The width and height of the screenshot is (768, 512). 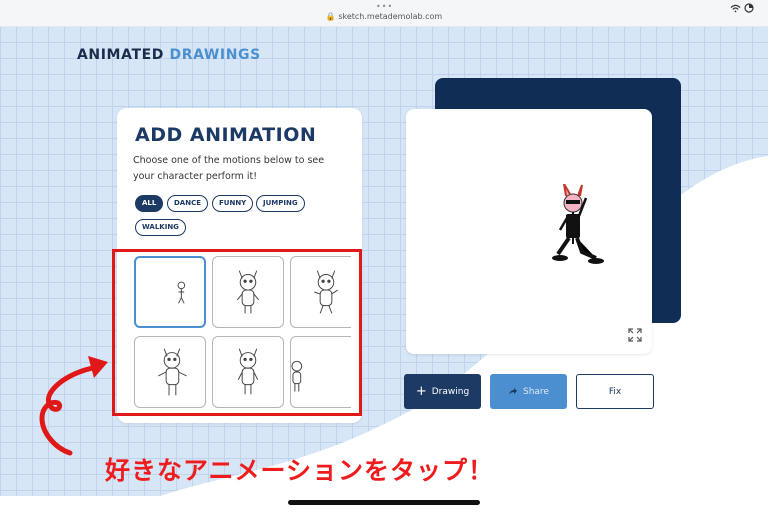 I want to click on fix-button: Fix, so click(x=615, y=391).